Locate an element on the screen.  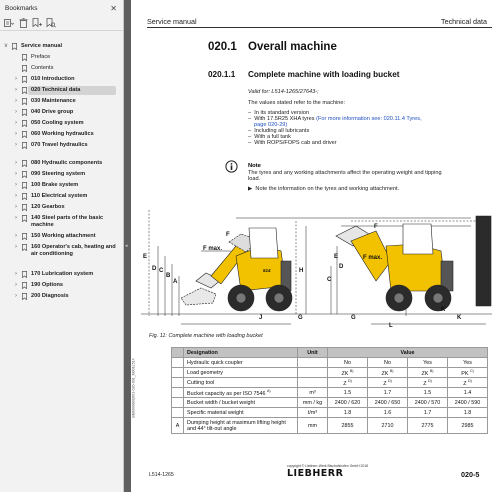
close-icon: ✕ is located at coordinates (113, 8).